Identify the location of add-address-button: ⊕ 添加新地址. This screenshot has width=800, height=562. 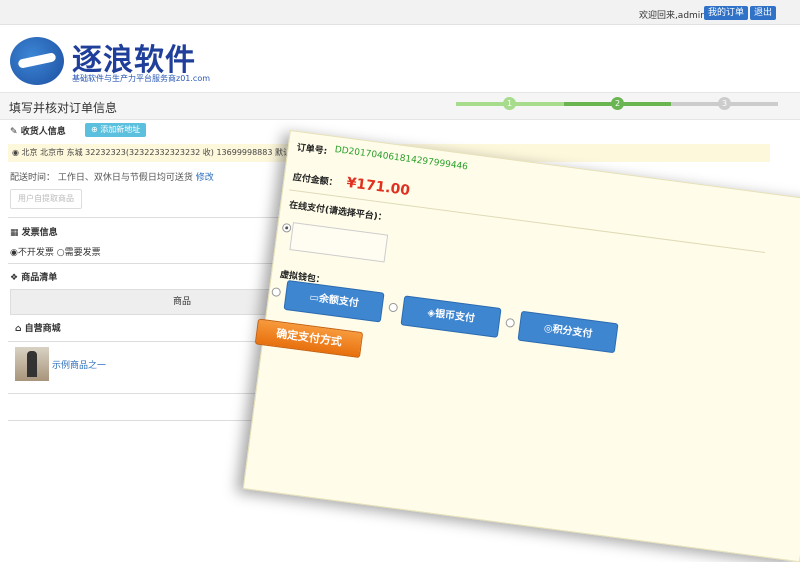
(116, 130).